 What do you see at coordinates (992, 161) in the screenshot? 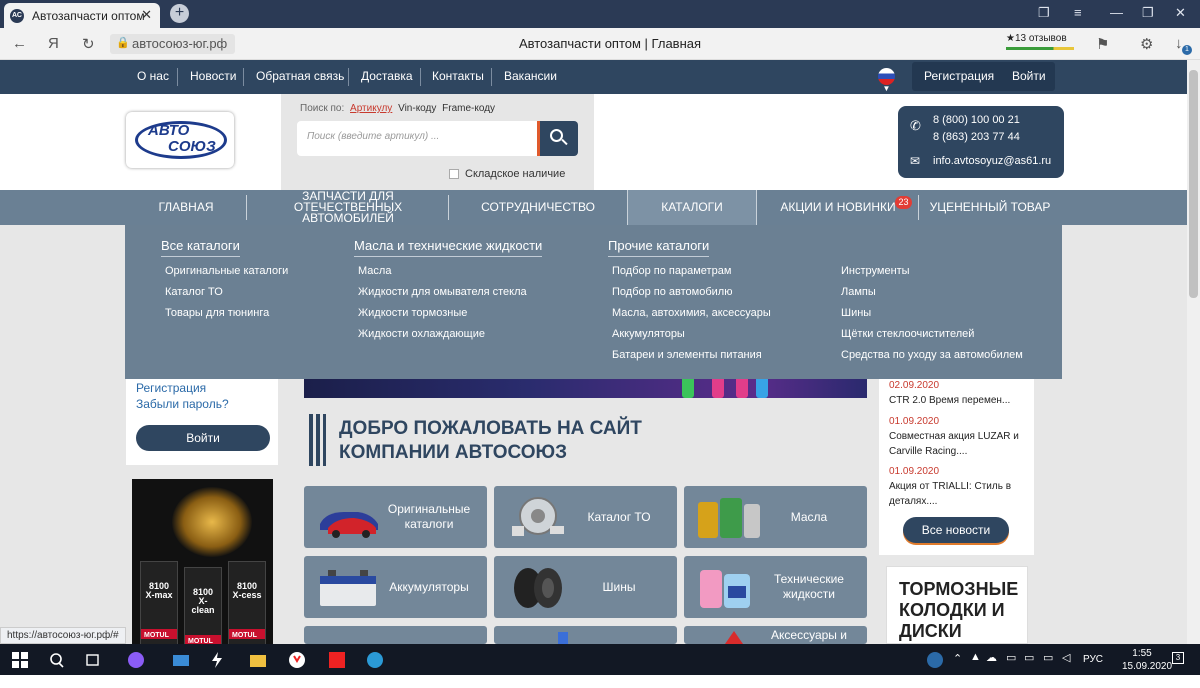
I see `email-link: info.avtosoyuz@as61.ru` at bounding box center [992, 161].